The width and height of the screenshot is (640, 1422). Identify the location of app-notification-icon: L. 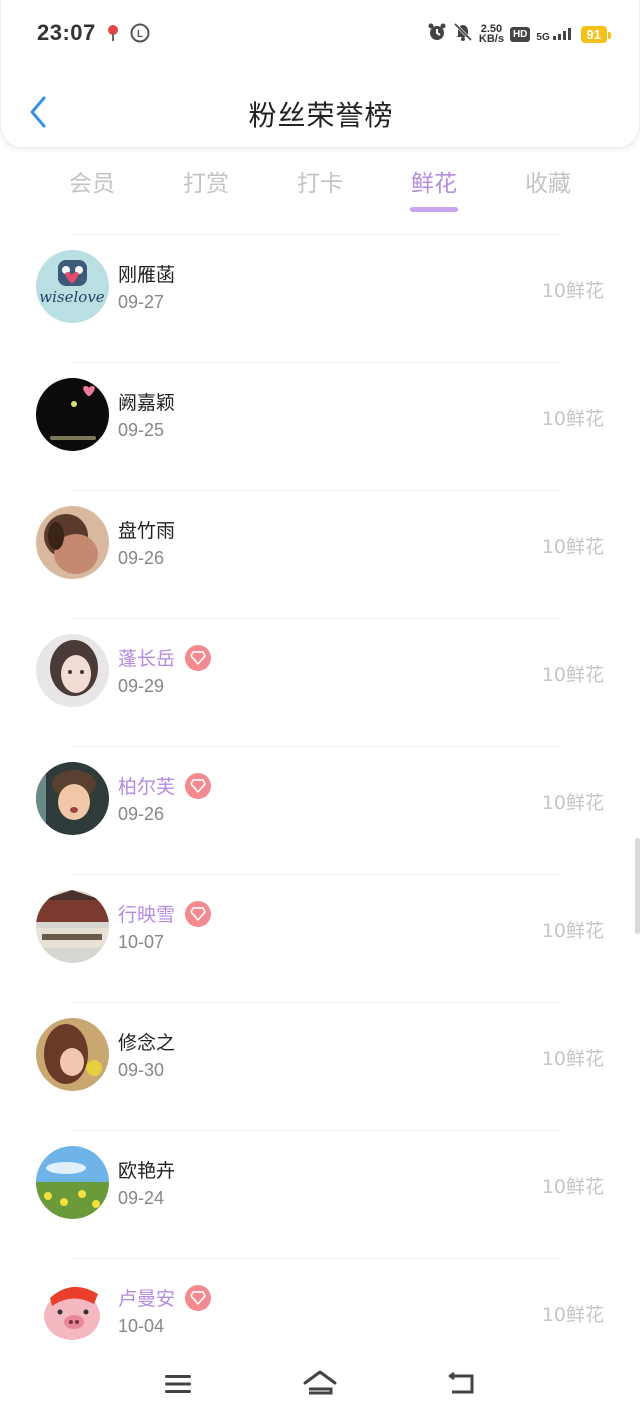
(140, 35).